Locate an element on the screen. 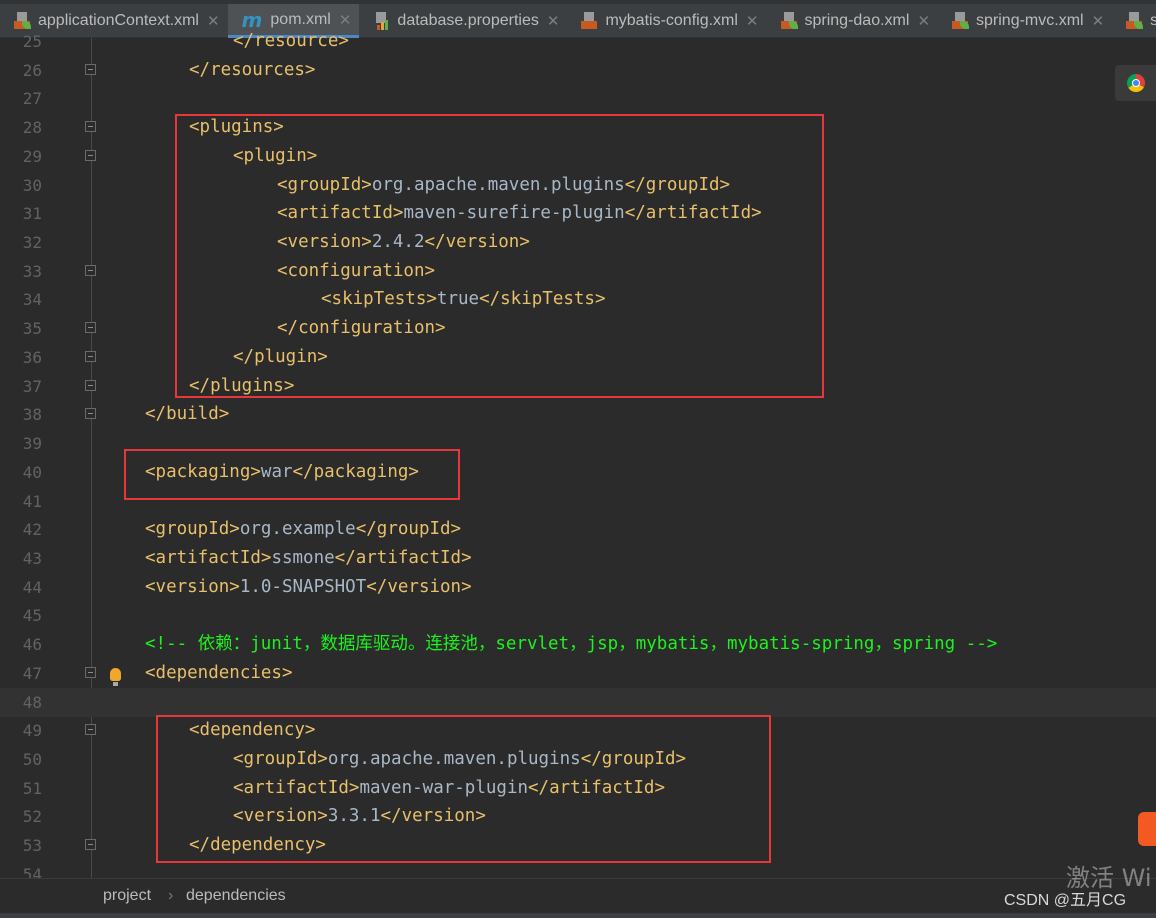 The image size is (1156, 918). highlight-box-packaging is located at coordinates (292, 474).